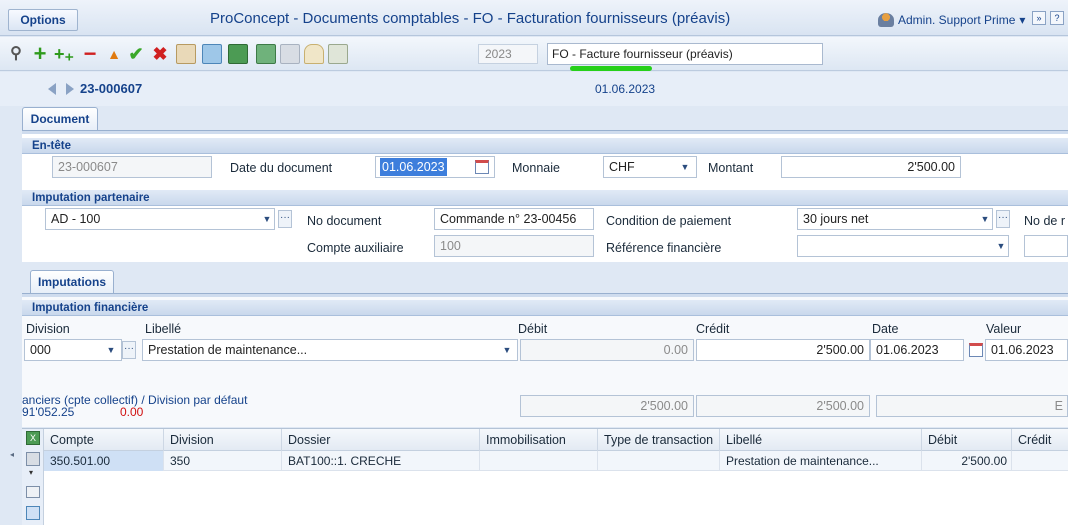 The height and width of the screenshot is (525, 1068). Describe the element at coordinates (223, 461) in the screenshot. I see `cell-division: 350` at that location.